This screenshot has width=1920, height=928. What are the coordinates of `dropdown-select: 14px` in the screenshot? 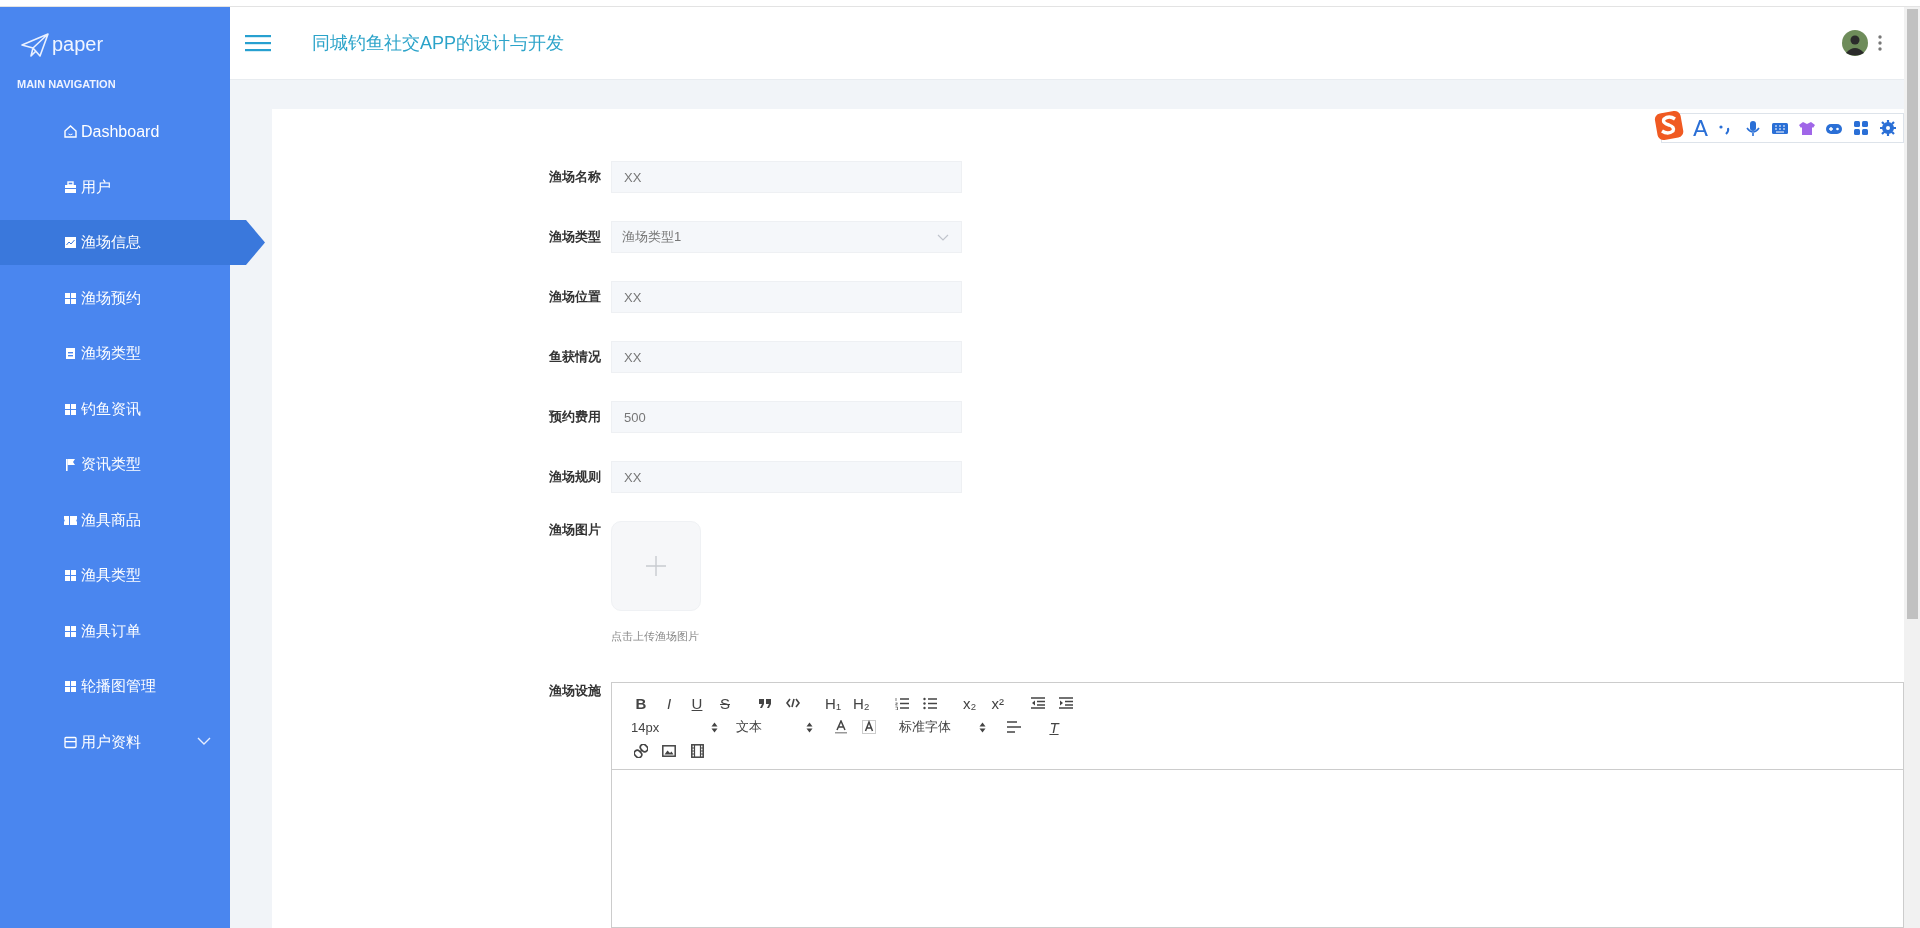 It's located at (674, 727).